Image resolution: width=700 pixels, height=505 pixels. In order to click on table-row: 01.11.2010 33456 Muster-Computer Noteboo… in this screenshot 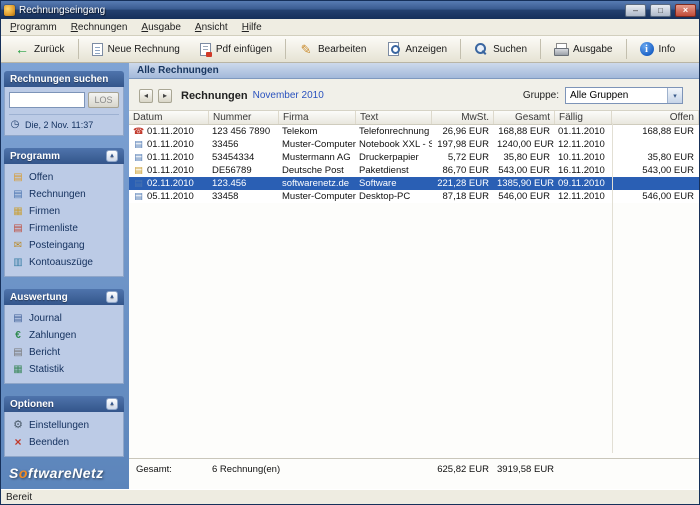, I will do `click(414, 144)`.